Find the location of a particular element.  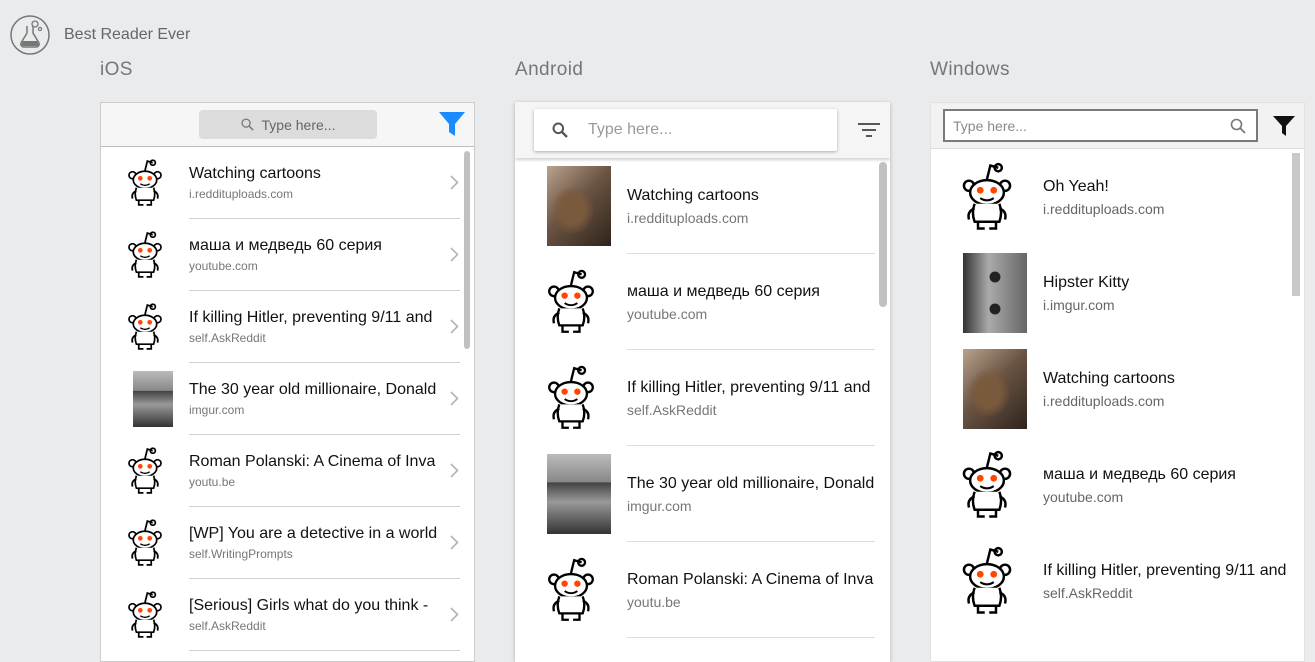

windows-scrollbar is located at coordinates (1296, 224).